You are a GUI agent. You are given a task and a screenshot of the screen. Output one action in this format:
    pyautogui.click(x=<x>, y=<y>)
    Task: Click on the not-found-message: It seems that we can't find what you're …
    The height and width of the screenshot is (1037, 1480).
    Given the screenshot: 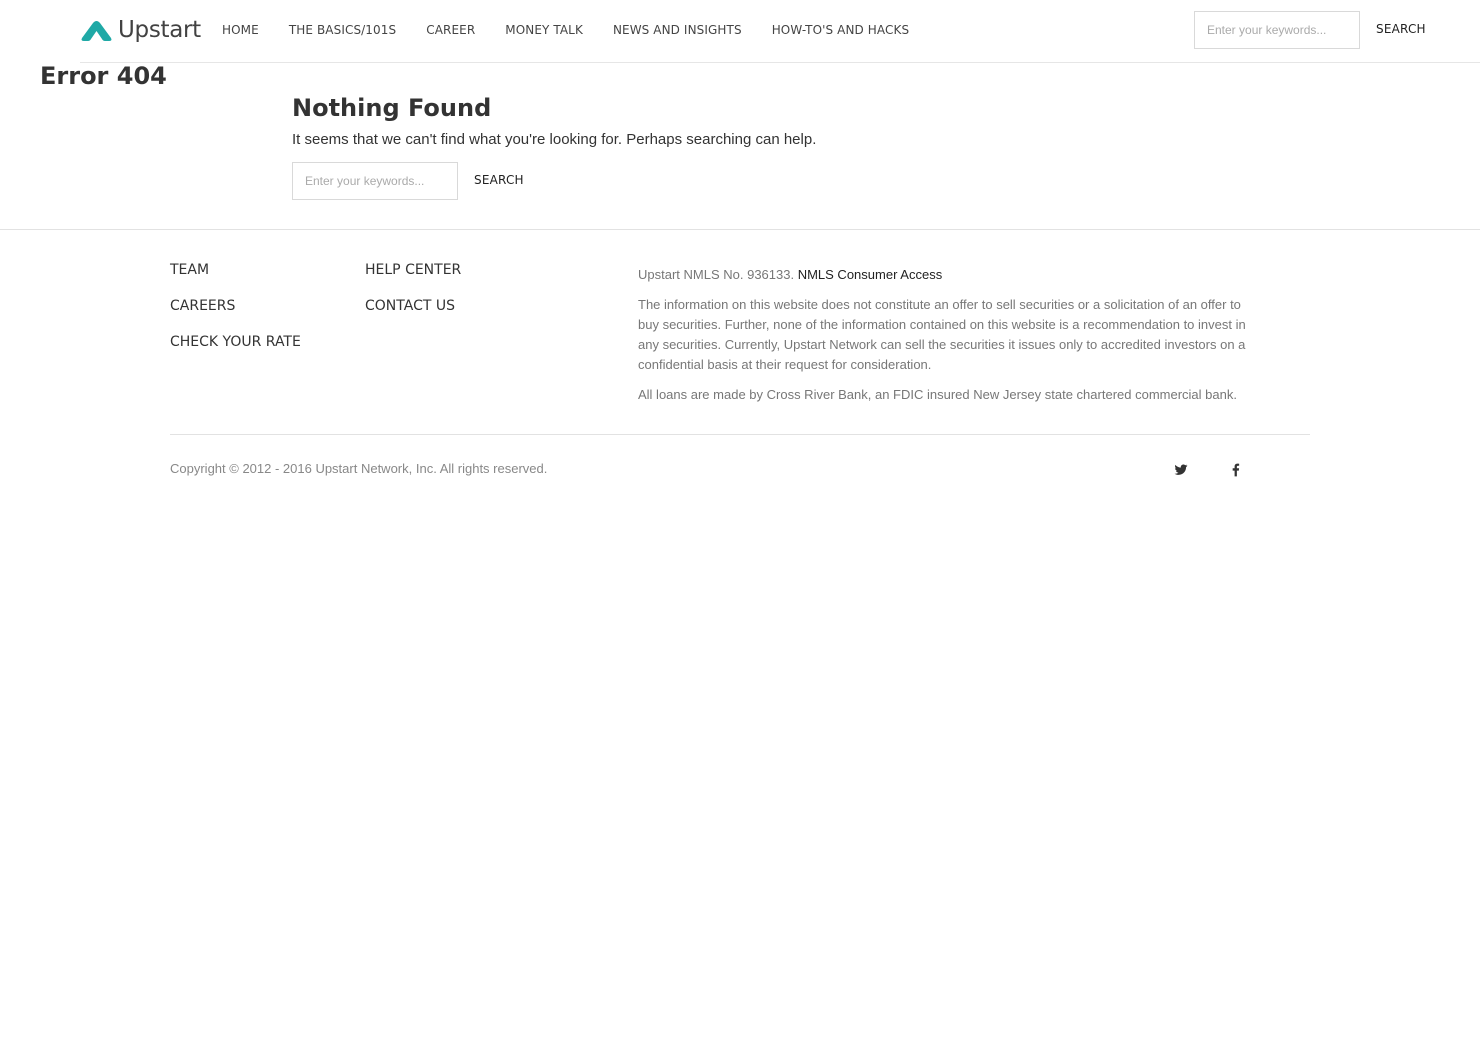 What is the action you would take?
    pyautogui.click(x=554, y=139)
    